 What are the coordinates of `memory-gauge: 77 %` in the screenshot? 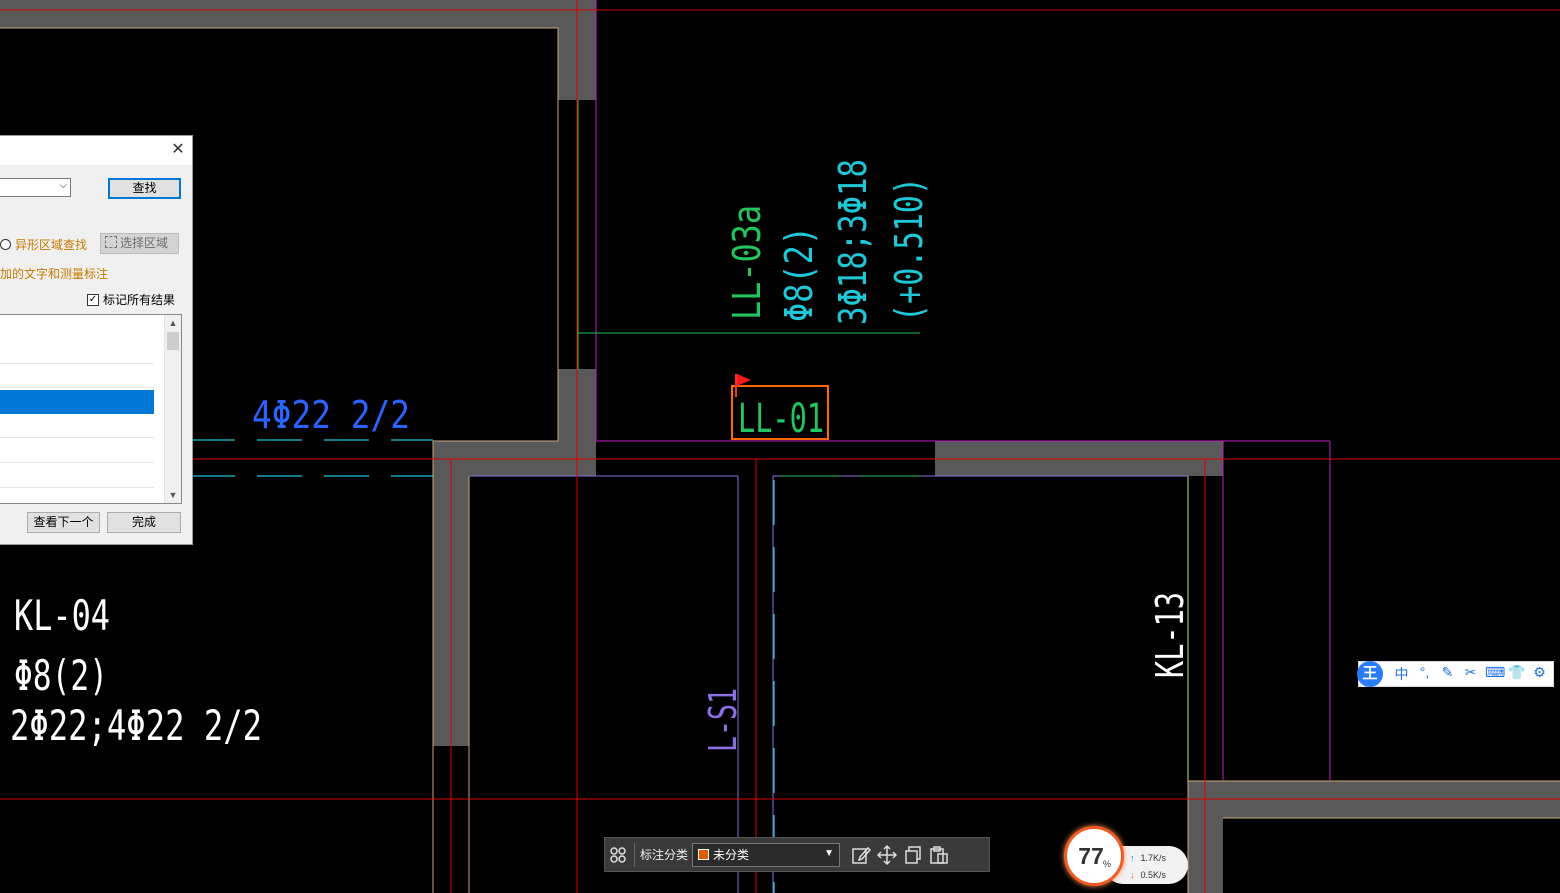 It's located at (1094, 856).